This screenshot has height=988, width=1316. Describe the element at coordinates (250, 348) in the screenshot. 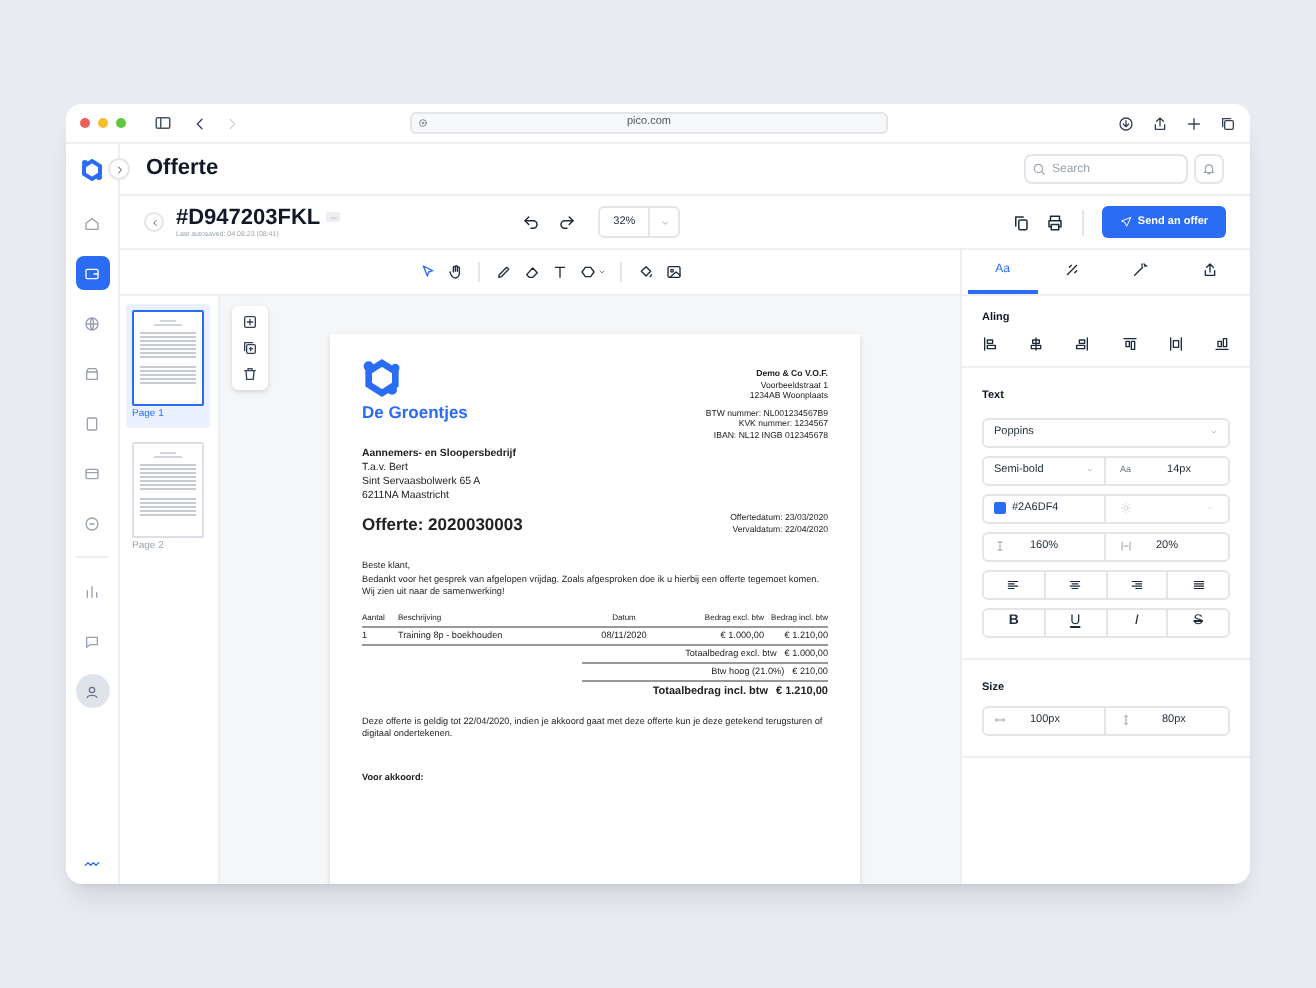

I see `duplicate-page-icon` at that location.